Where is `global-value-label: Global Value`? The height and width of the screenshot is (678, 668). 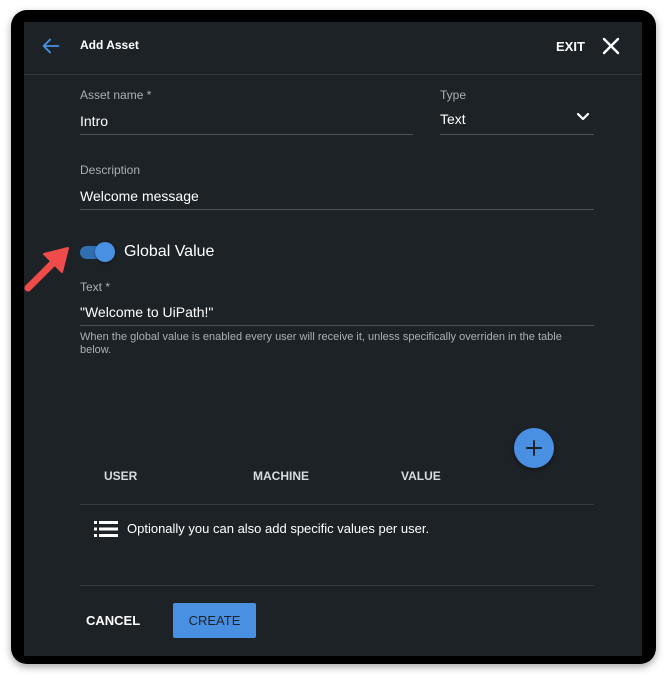 global-value-label: Global Value is located at coordinates (169, 251).